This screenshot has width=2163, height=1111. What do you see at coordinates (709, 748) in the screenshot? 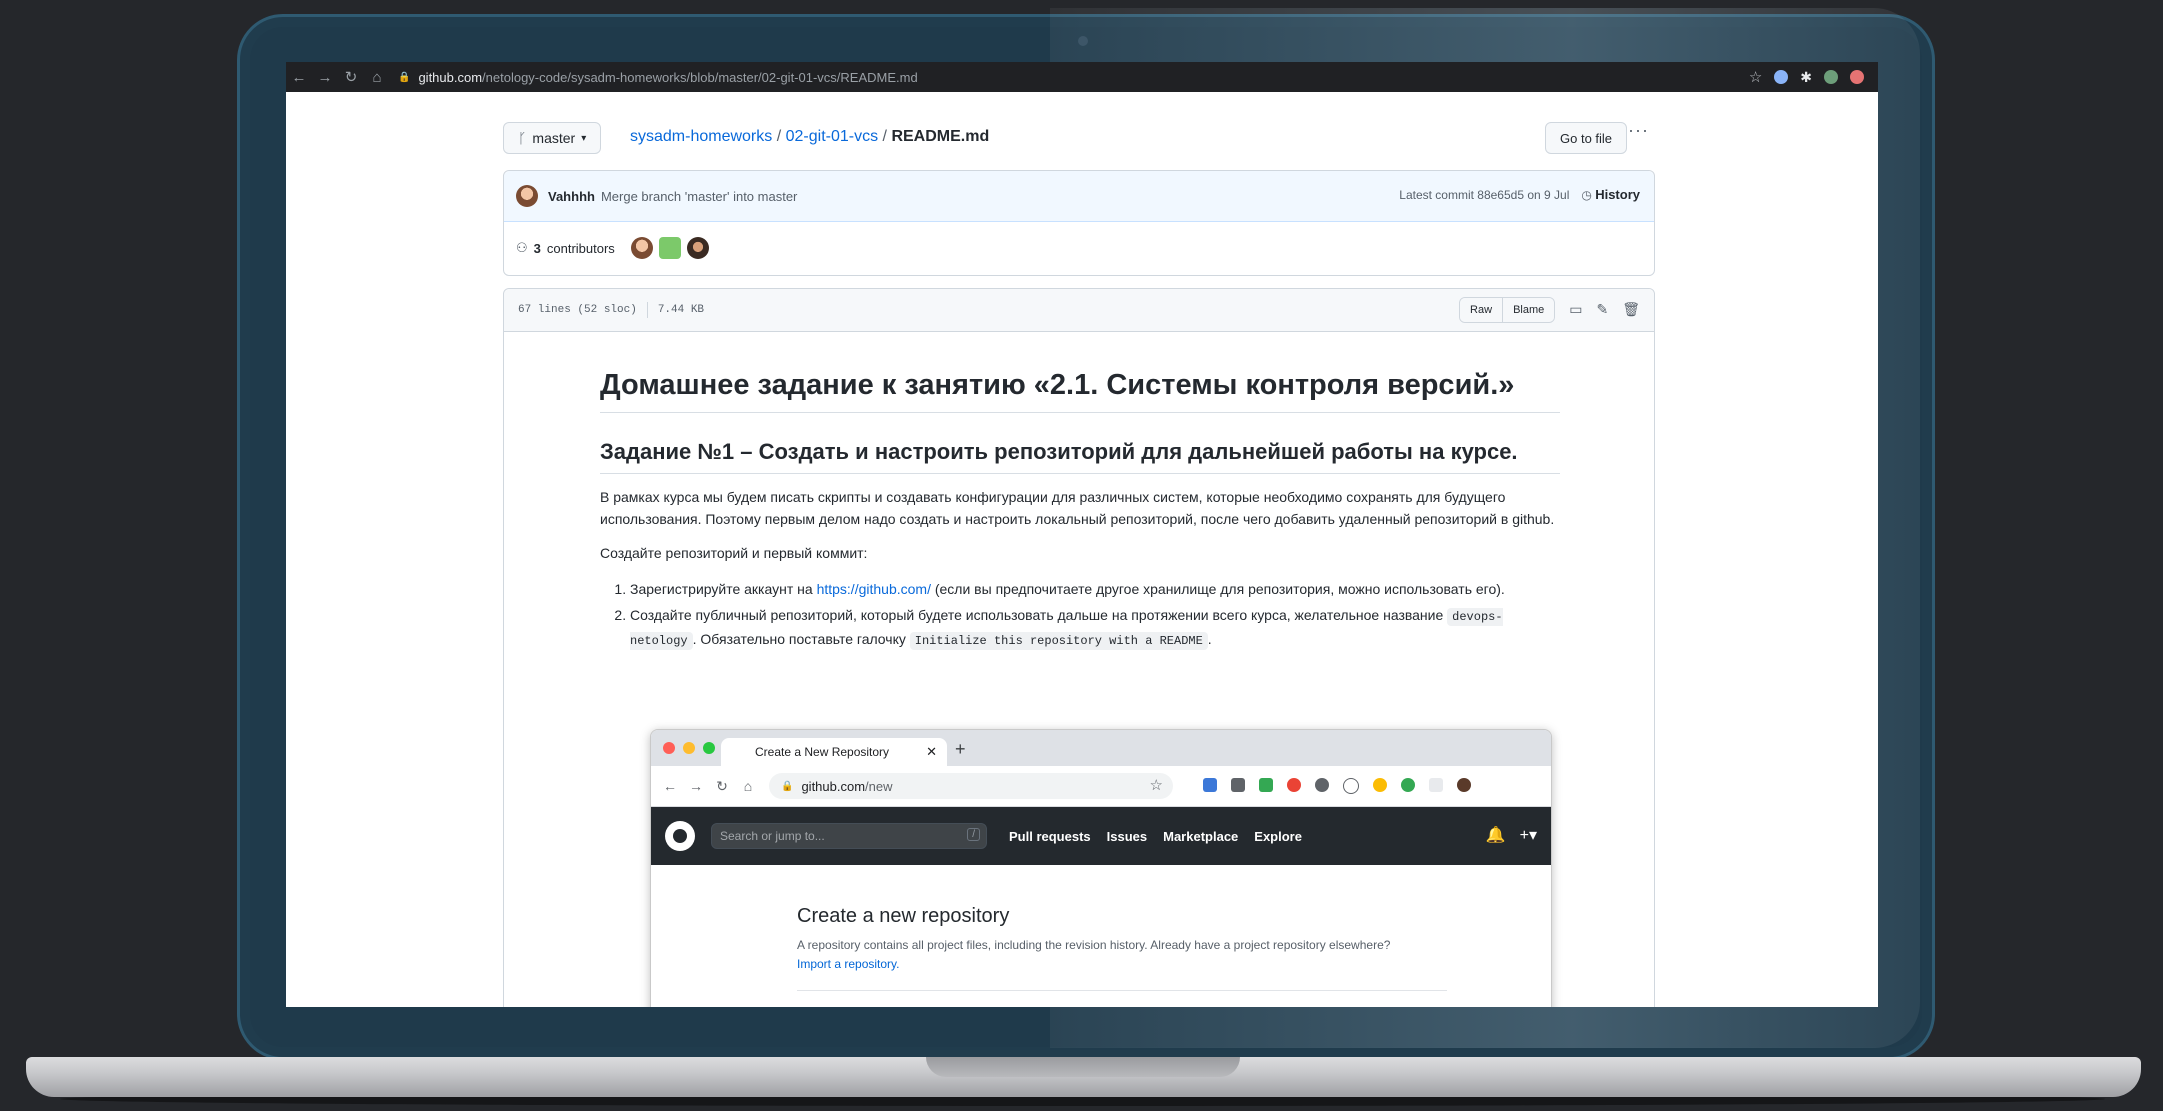
I see `maximize-dot` at bounding box center [709, 748].